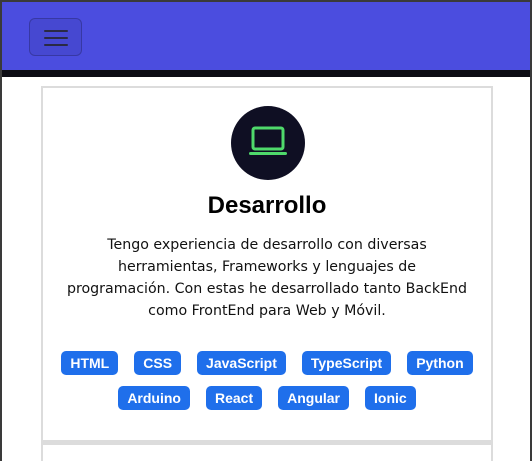 The image size is (532, 461). What do you see at coordinates (346, 363) in the screenshot?
I see `tag-typescript: TypeScript` at bounding box center [346, 363].